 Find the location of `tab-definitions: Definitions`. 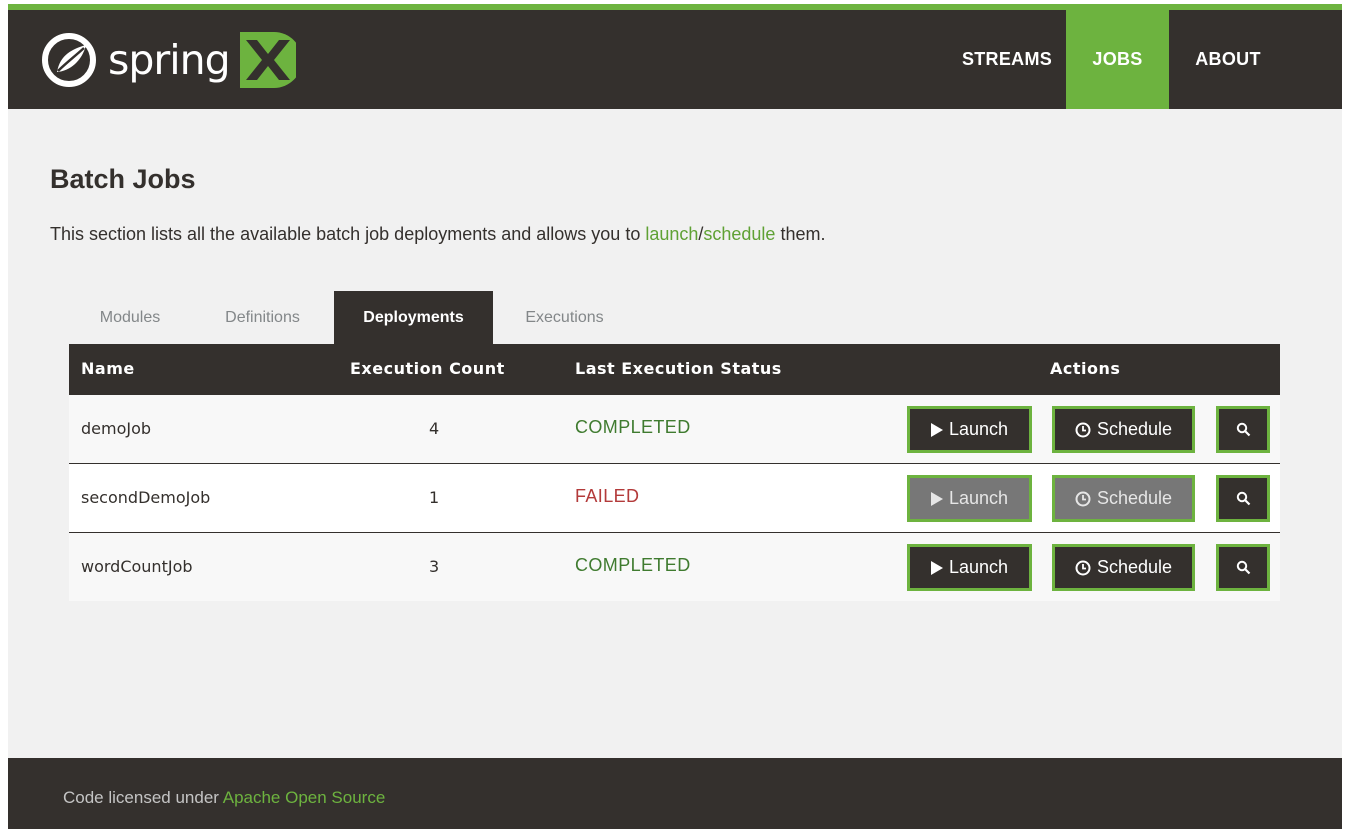

tab-definitions: Definitions is located at coordinates (262, 317).